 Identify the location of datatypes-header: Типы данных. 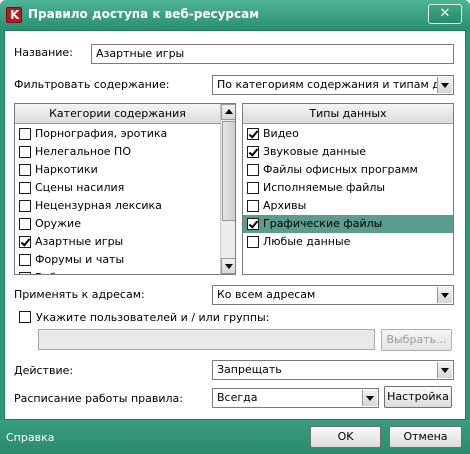
(348, 114).